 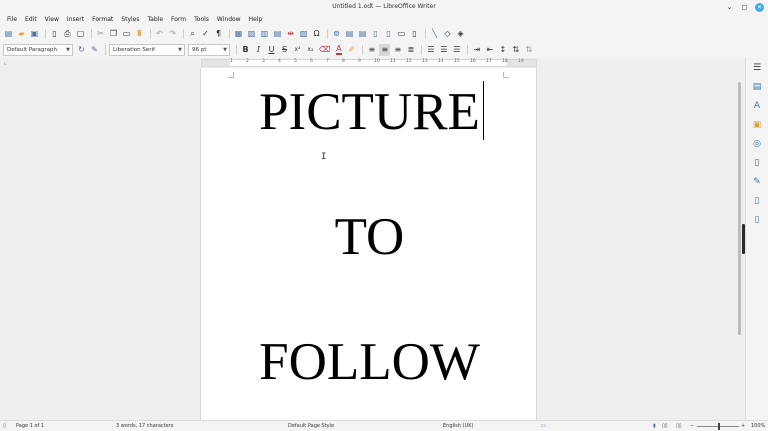 What do you see at coordinates (757, 163) in the screenshot?
I see `page-icon: ▯` at bounding box center [757, 163].